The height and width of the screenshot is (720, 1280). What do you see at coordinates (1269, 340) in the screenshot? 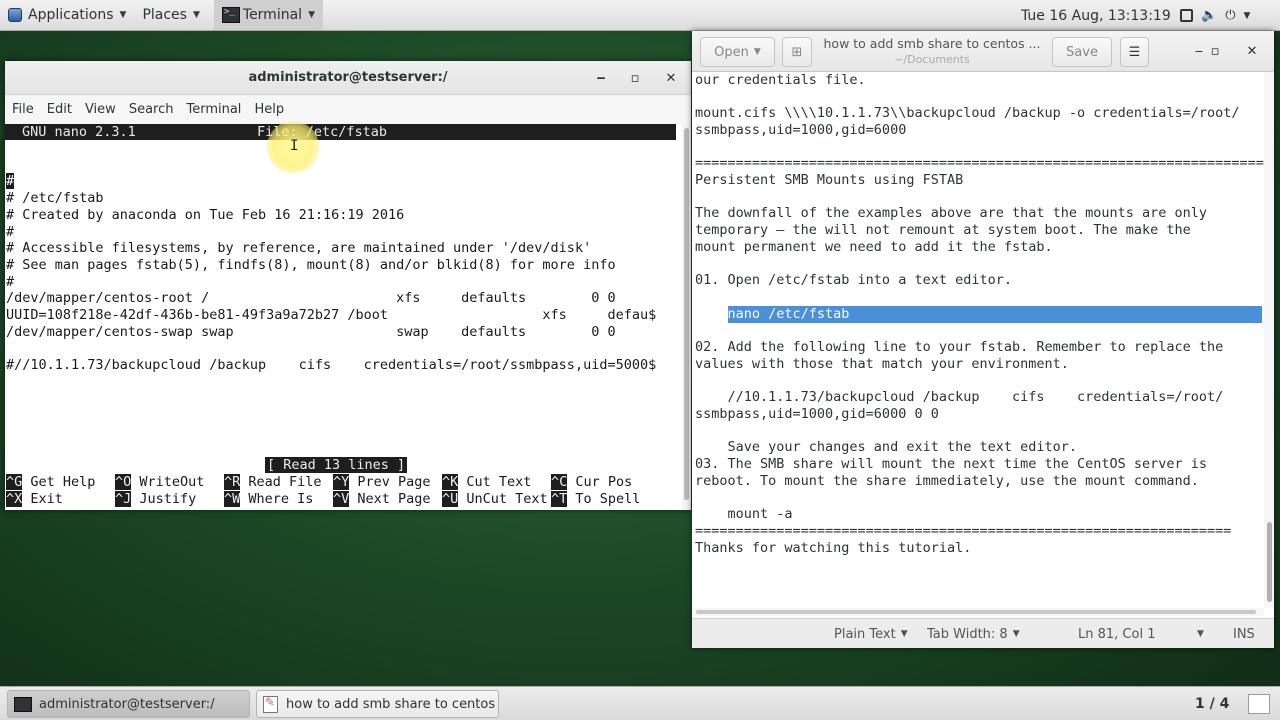
I see `gedit-vertical-scrollbar` at bounding box center [1269, 340].